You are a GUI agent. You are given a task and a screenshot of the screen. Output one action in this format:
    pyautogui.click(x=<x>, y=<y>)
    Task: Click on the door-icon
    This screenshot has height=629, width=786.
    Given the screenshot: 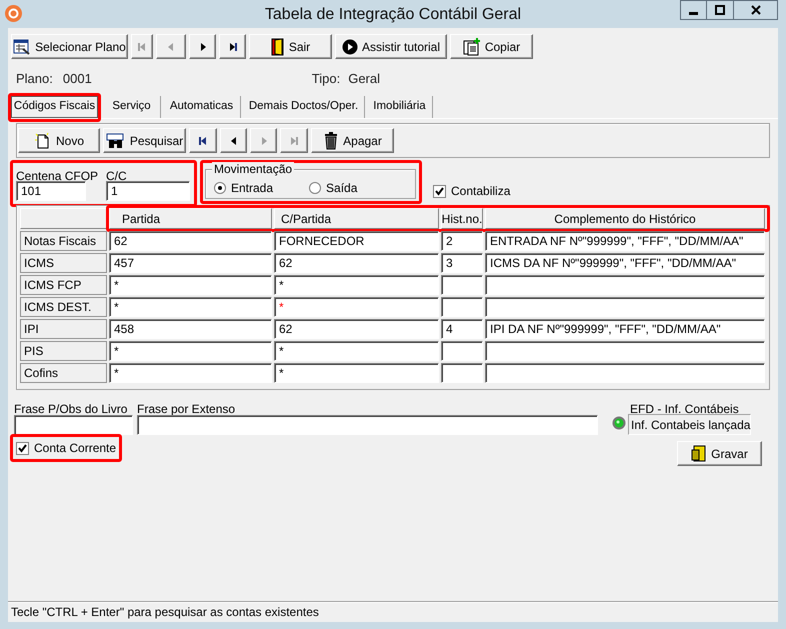 What is the action you would take?
    pyautogui.click(x=277, y=47)
    